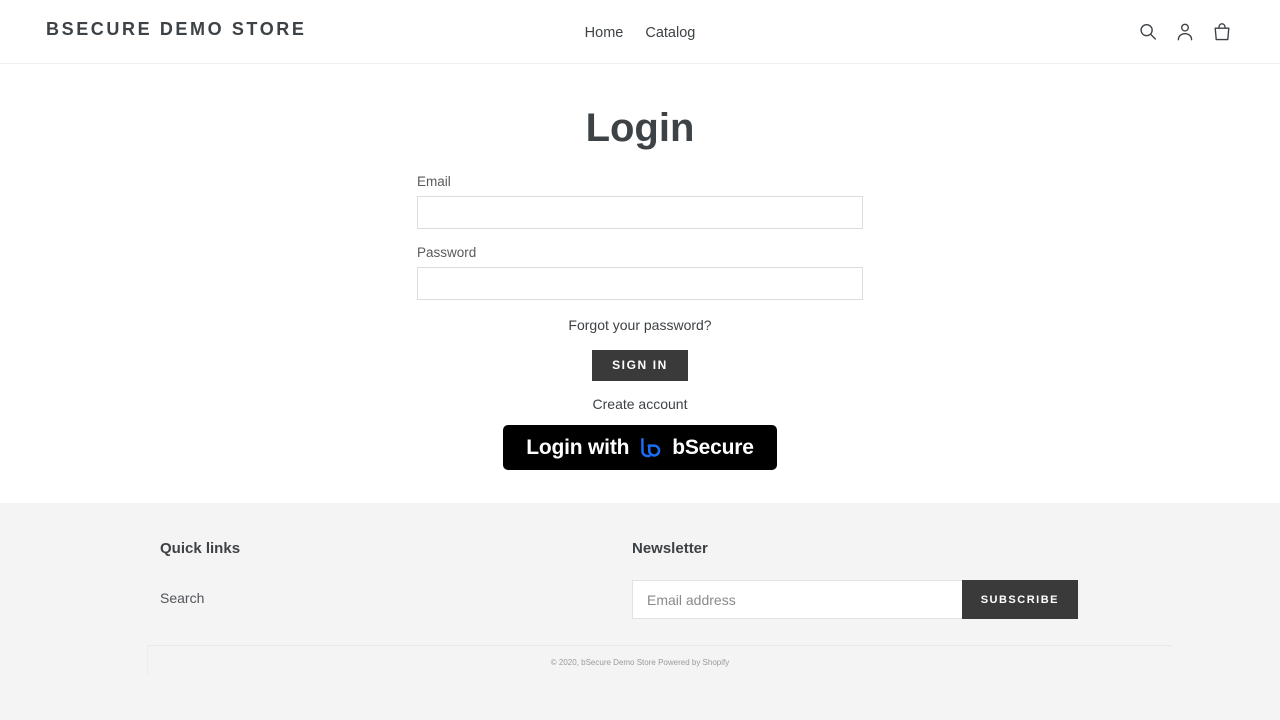 The image size is (1280, 720). What do you see at coordinates (364, 578) in the screenshot?
I see `footer-quick-links-column: Quick links Search` at bounding box center [364, 578].